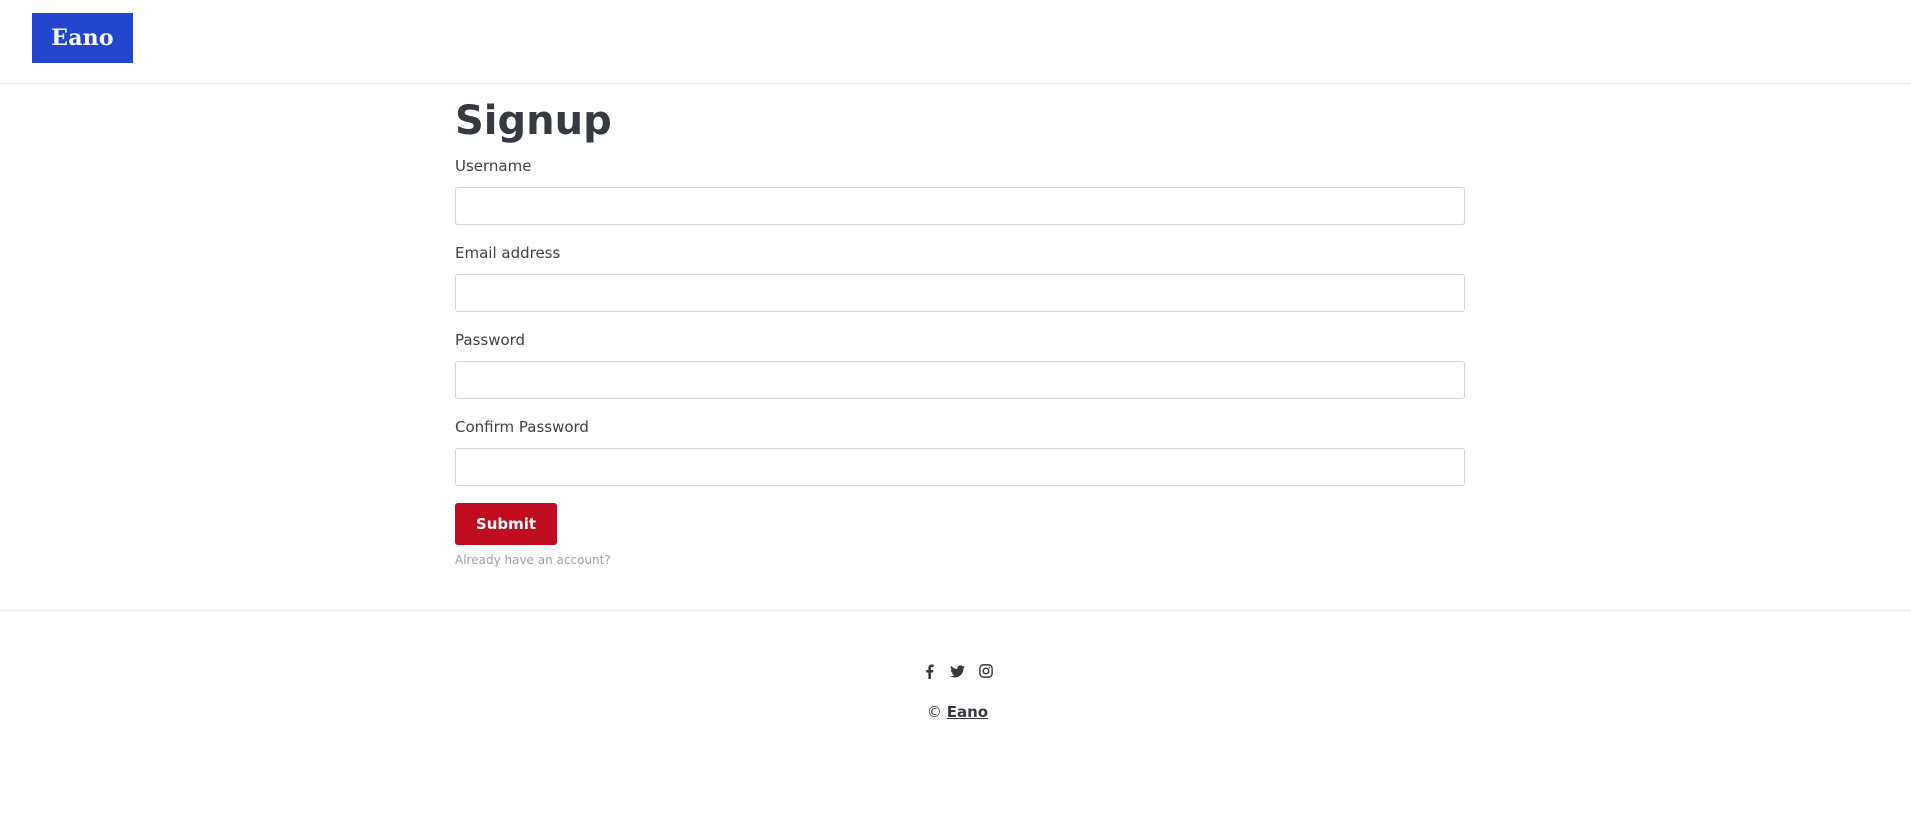 Image resolution: width=1911 pixels, height=823 pixels. I want to click on username-input, so click(960, 206).